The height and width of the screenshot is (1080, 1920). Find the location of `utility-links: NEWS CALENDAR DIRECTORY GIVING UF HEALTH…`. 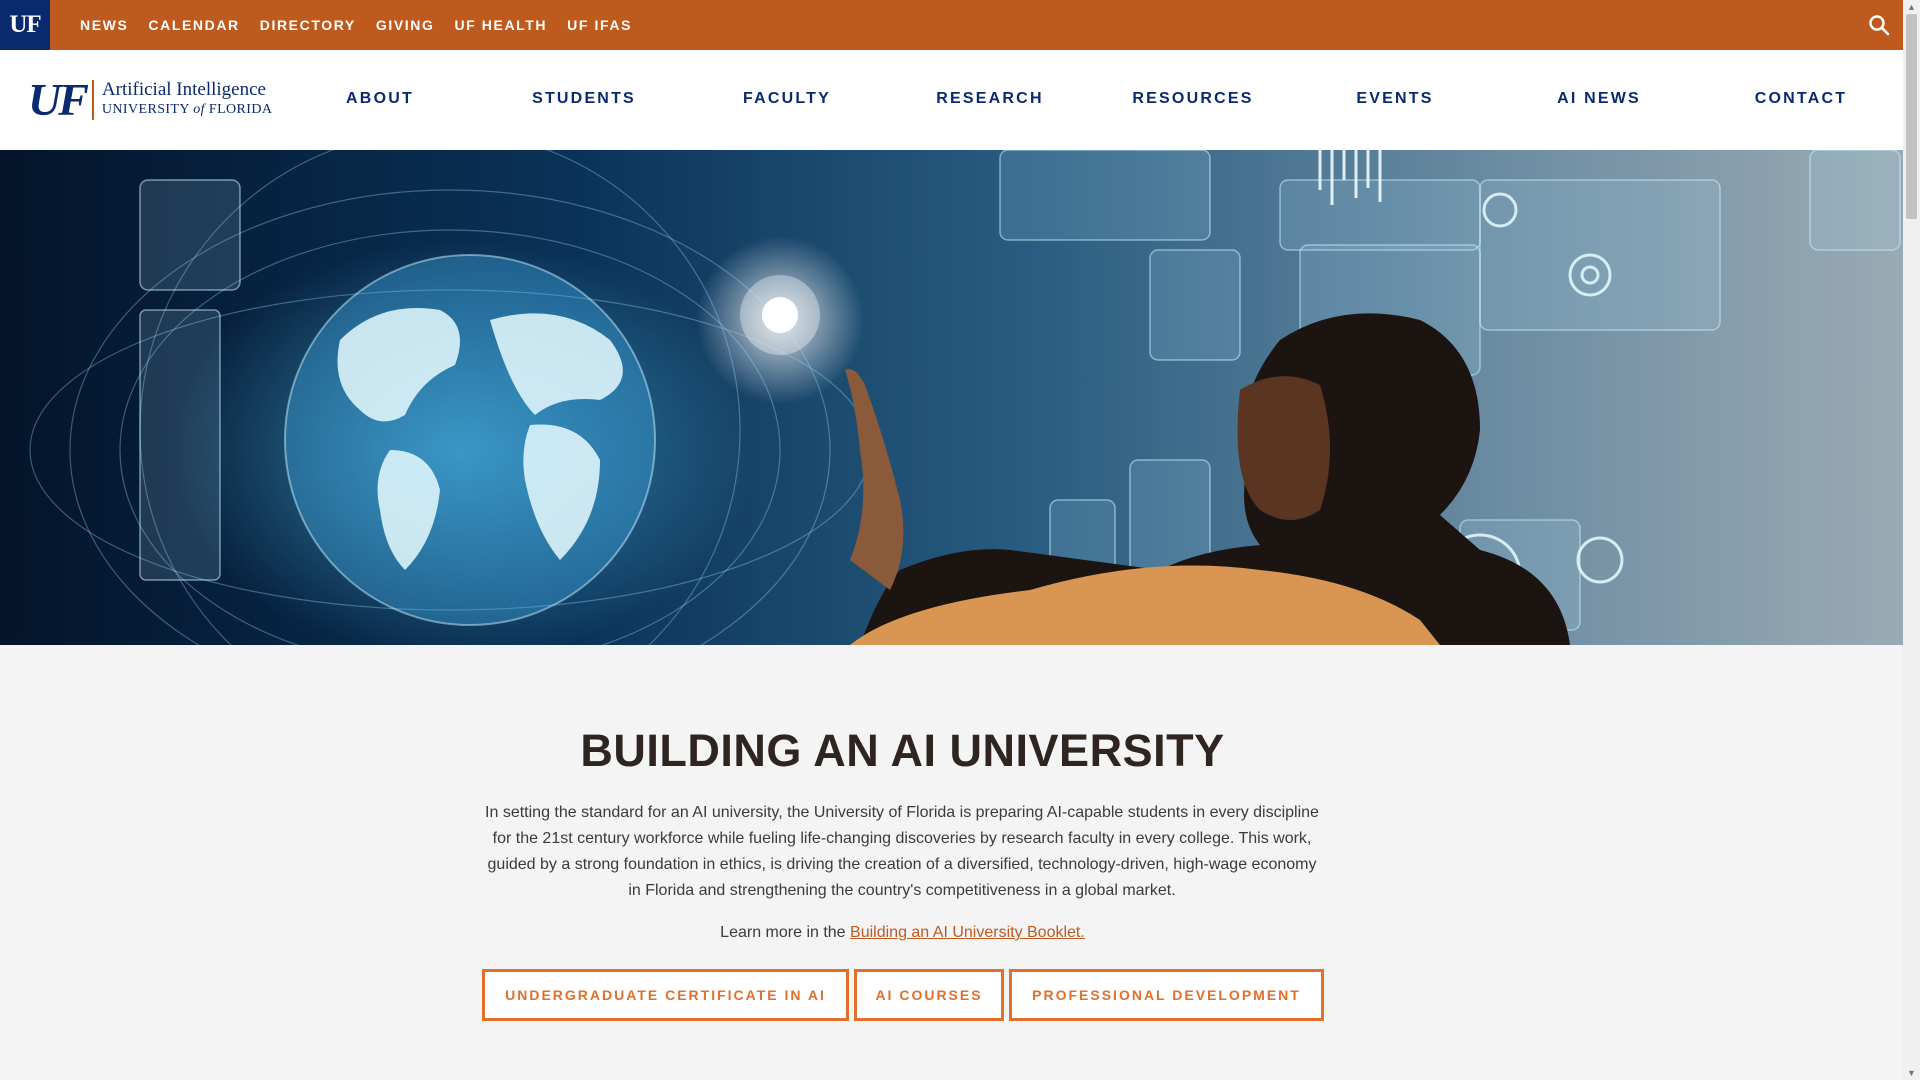

utility-links: NEWS CALENDAR DIRECTORY GIVING UF HEALTH… is located at coordinates (366, 25).